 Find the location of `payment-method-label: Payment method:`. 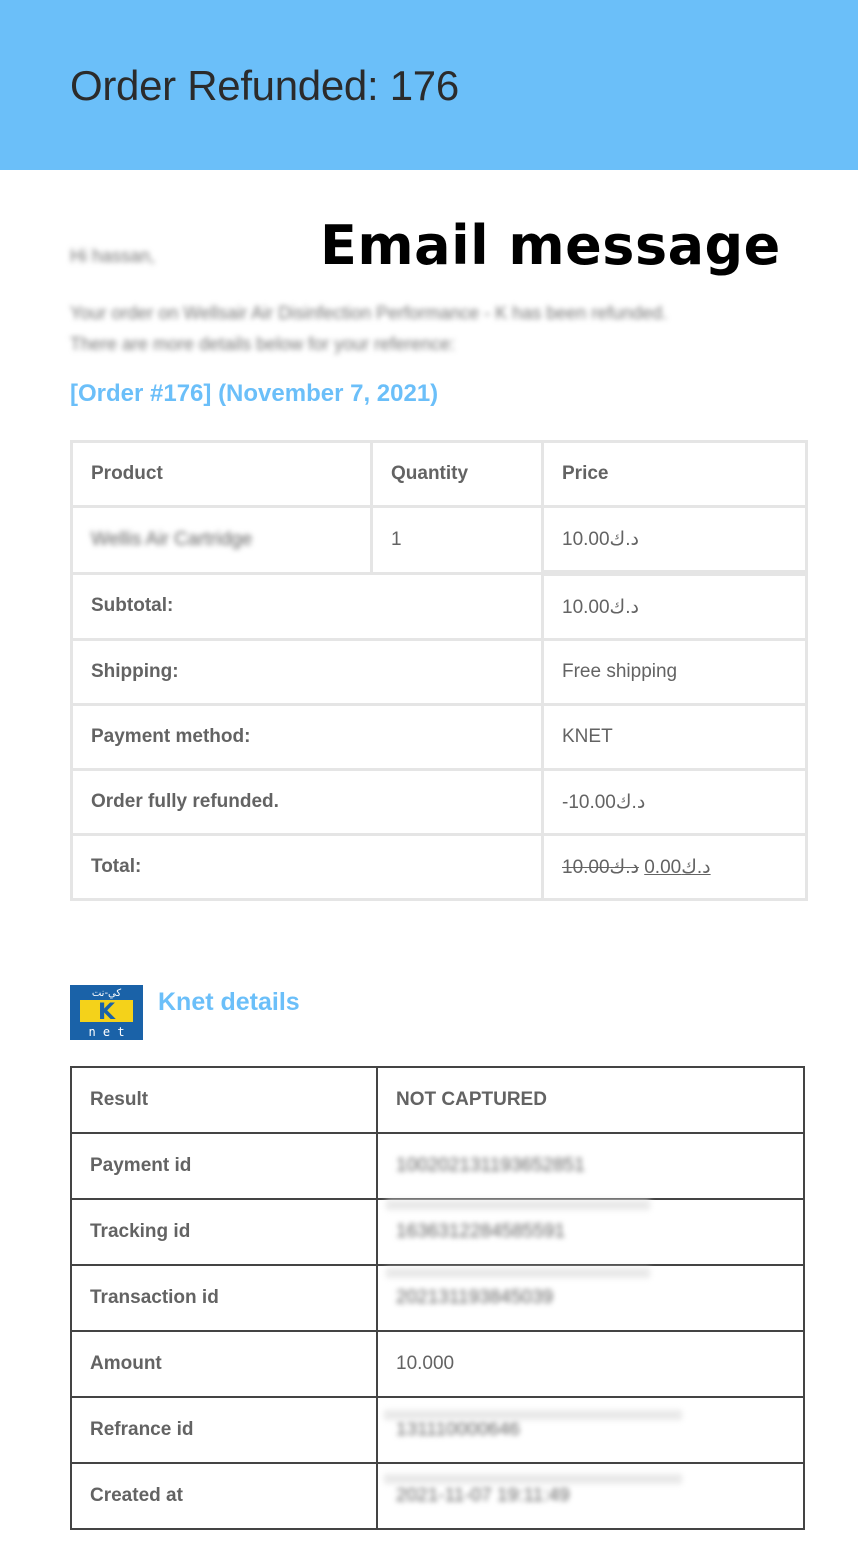

payment-method-label: Payment method: is located at coordinates (307, 737).